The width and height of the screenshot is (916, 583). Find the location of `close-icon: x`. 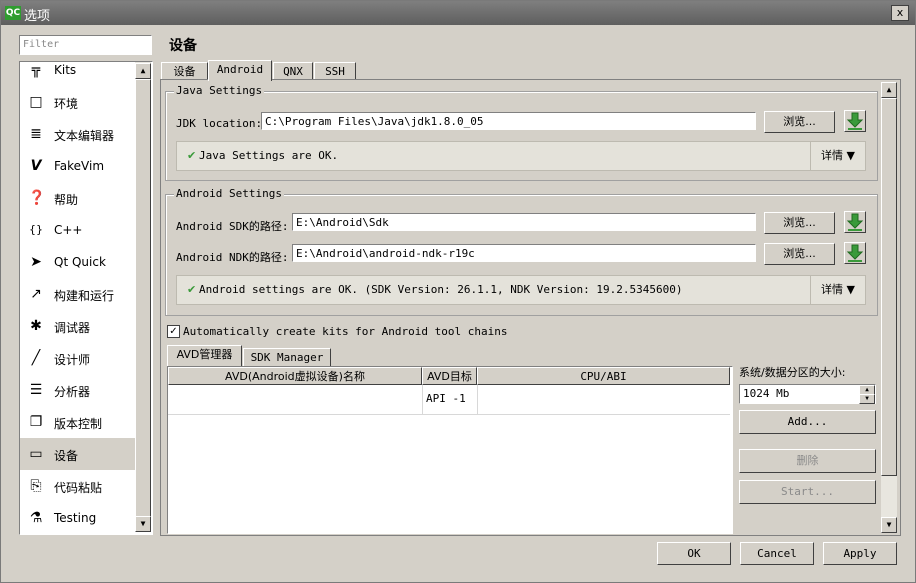

close-icon: x is located at coordinates (900, 13).